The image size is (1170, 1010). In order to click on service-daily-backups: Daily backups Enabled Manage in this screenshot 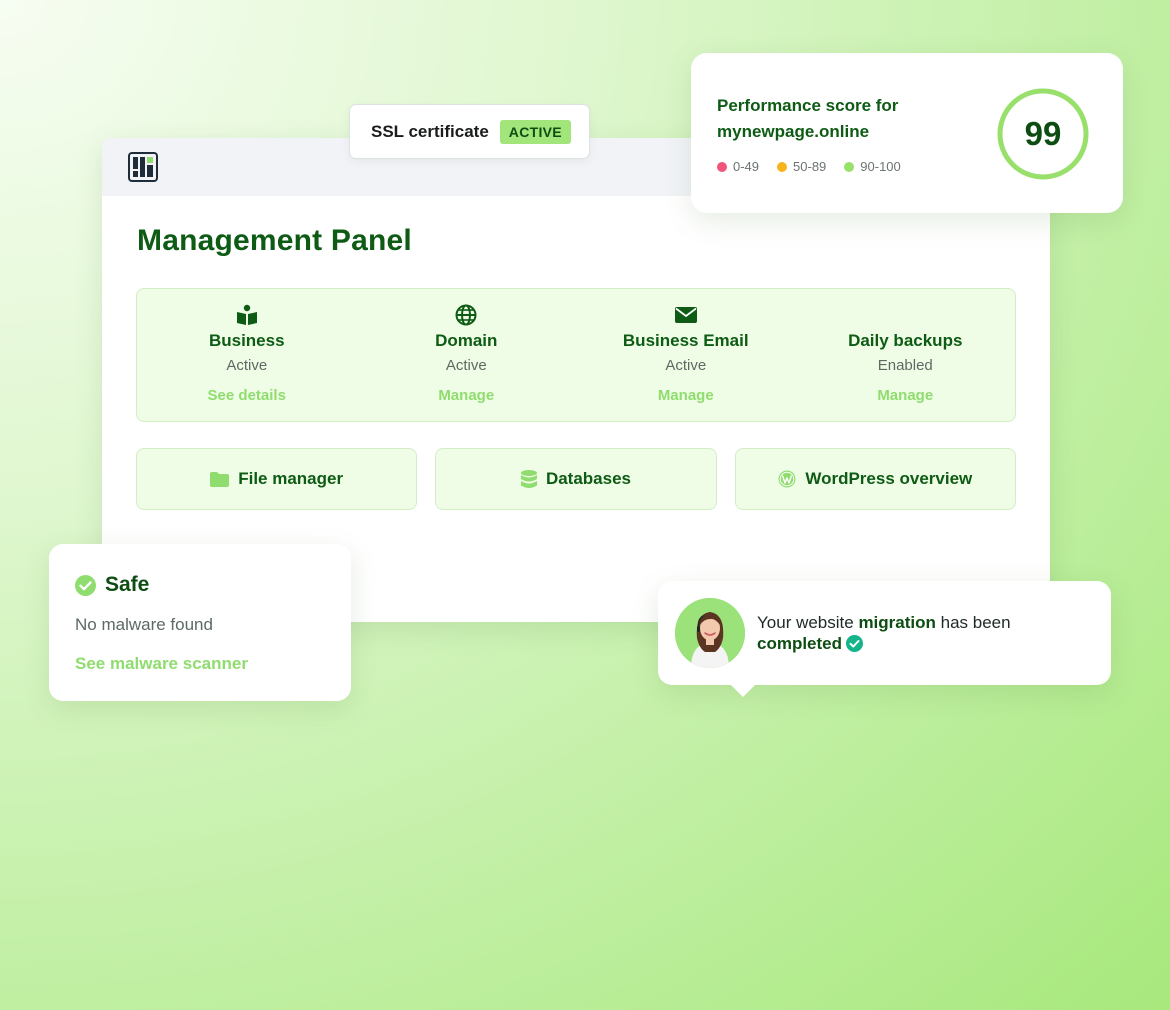, I will do `click(906, 355)`.